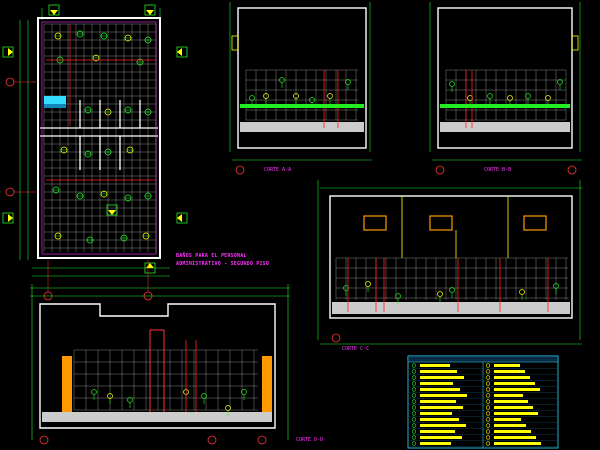 The image size is (600, 450). Describe the element at coordinates (267, 384) in the screenshot. I see `section-dd-door-right` at that location.